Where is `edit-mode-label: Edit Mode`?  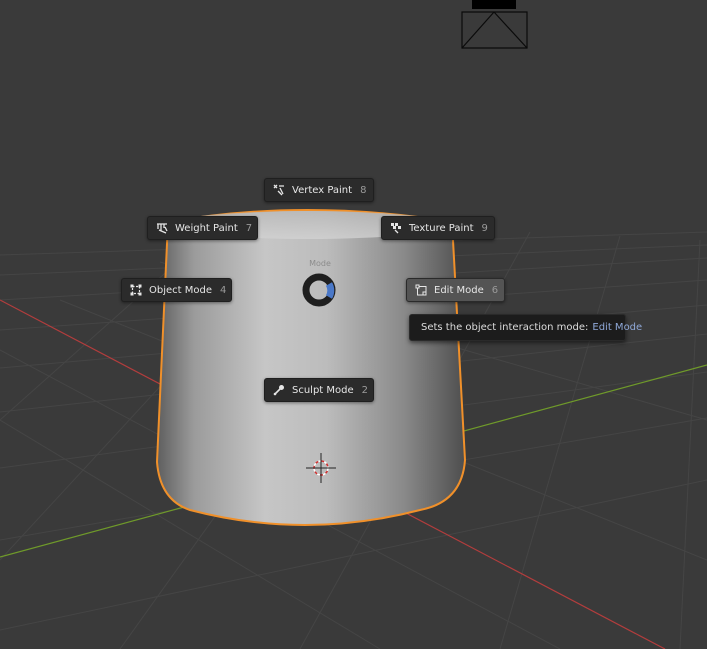
edit-mode-label: Edit Mode is located at coordinates (459, 290).